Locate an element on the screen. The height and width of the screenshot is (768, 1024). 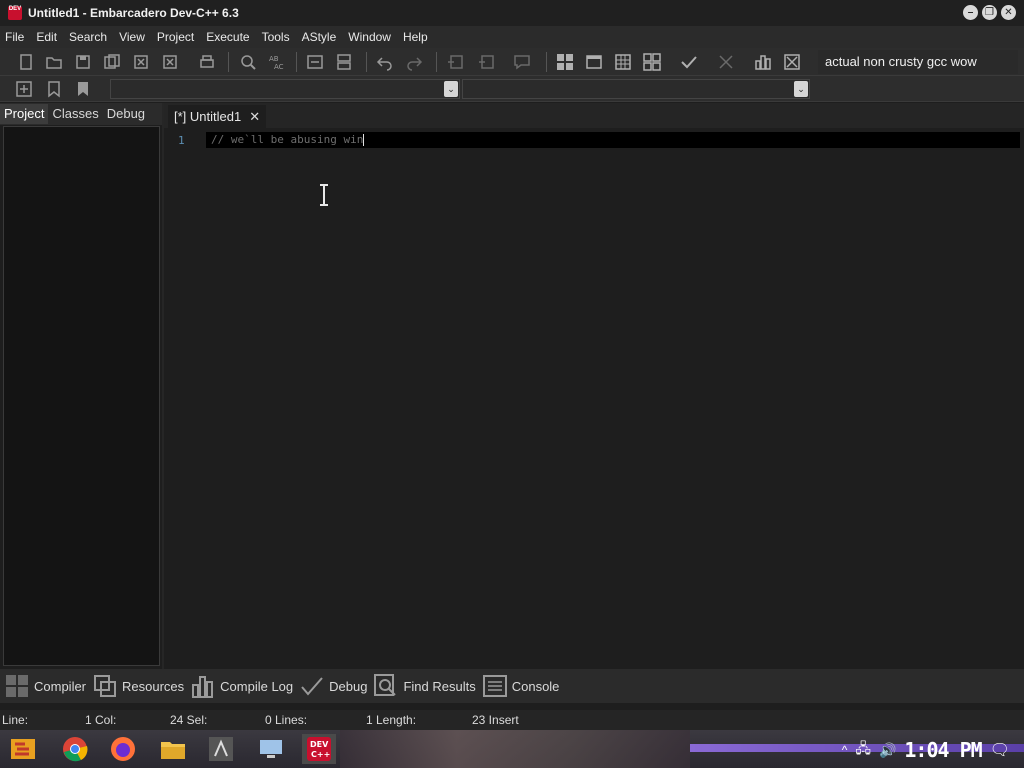
window-controls: – ❐ ✕ is located at coordinates (989, 12).